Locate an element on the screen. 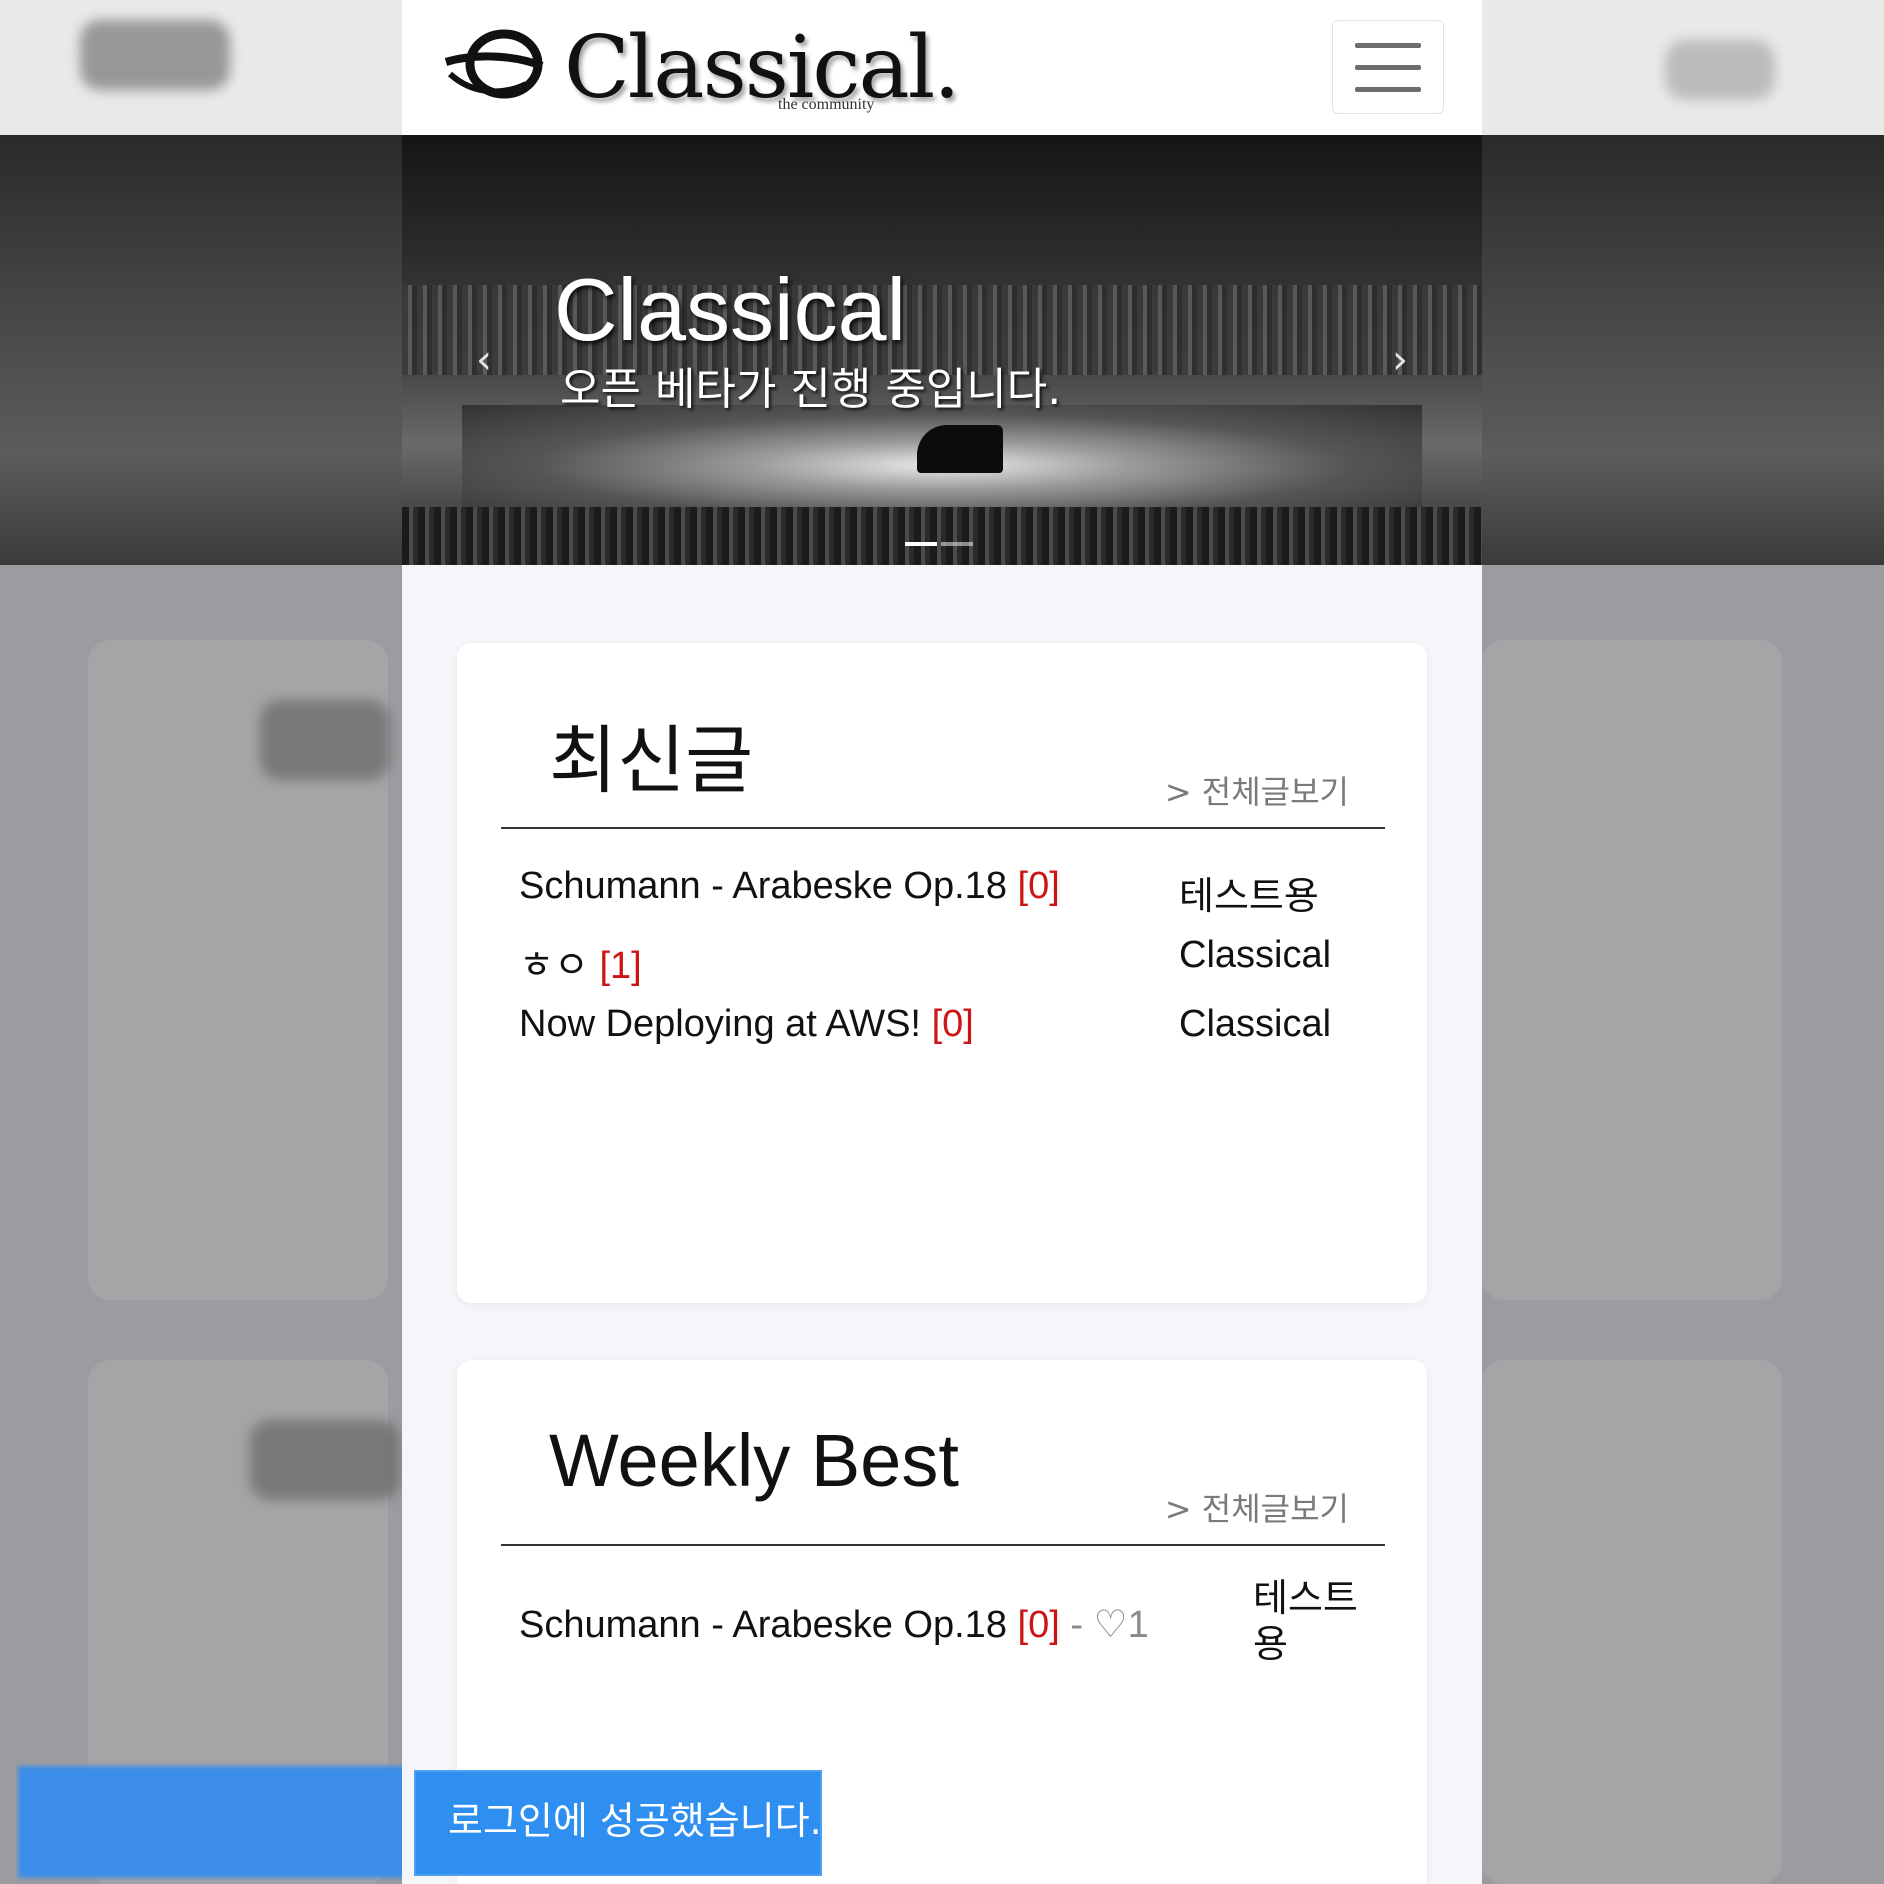 The image size is (1884, 1884). post-title-link: ㅎㅇ [1] is located at coordinates (580, 961).